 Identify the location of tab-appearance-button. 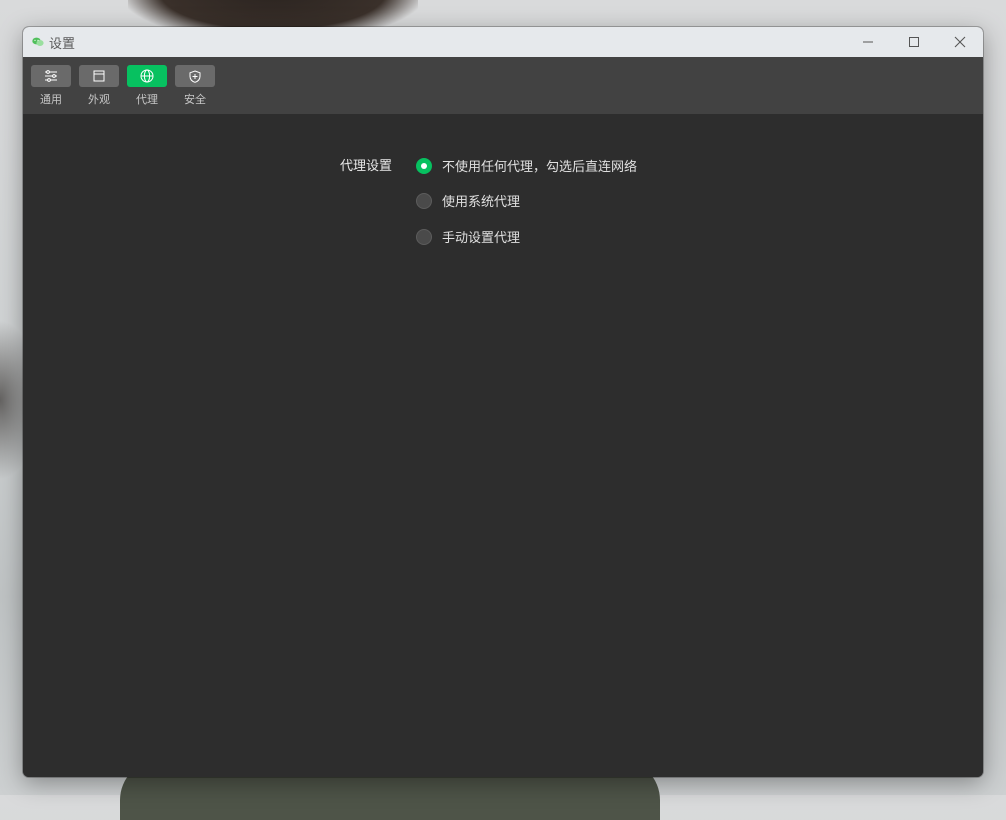
(99, 76).